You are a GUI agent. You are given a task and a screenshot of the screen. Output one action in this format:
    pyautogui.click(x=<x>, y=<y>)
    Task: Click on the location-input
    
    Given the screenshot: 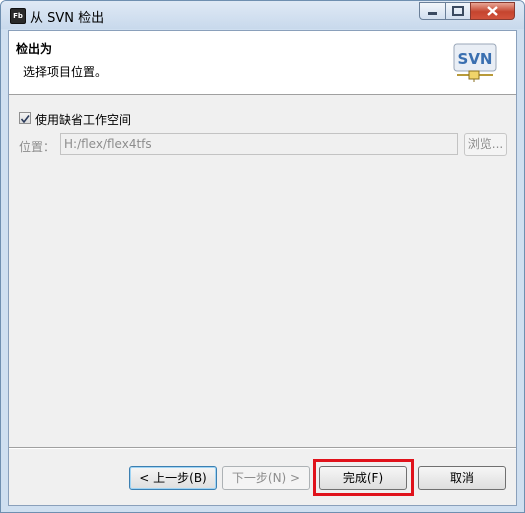 What is the action you would take?
    pyautogui.click(x=259, y=144)
    